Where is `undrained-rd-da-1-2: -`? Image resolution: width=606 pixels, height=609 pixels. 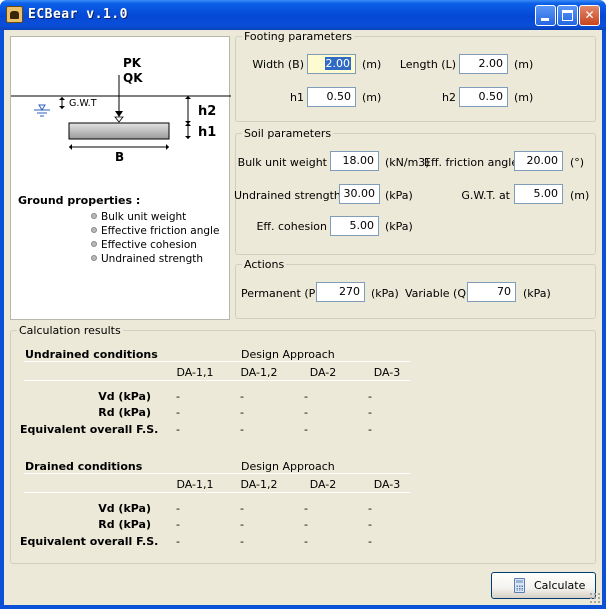 undrained-rd-da-1-2: - is located at coordinates (242, 412).